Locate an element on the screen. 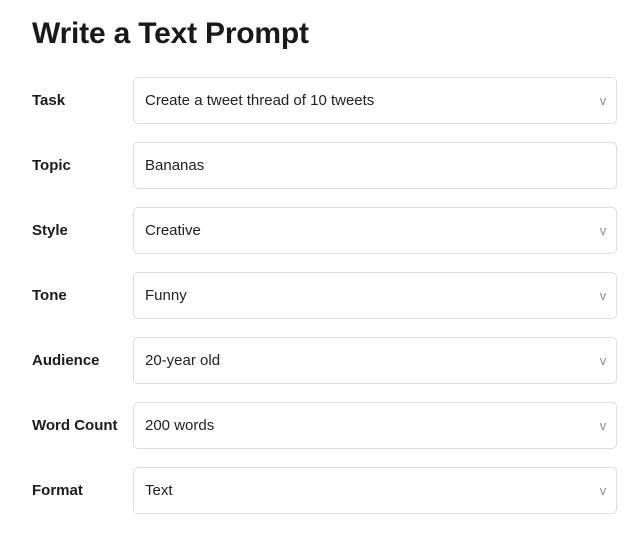  page-title: Write a Text Prompt is located at coordinates (170, 33).